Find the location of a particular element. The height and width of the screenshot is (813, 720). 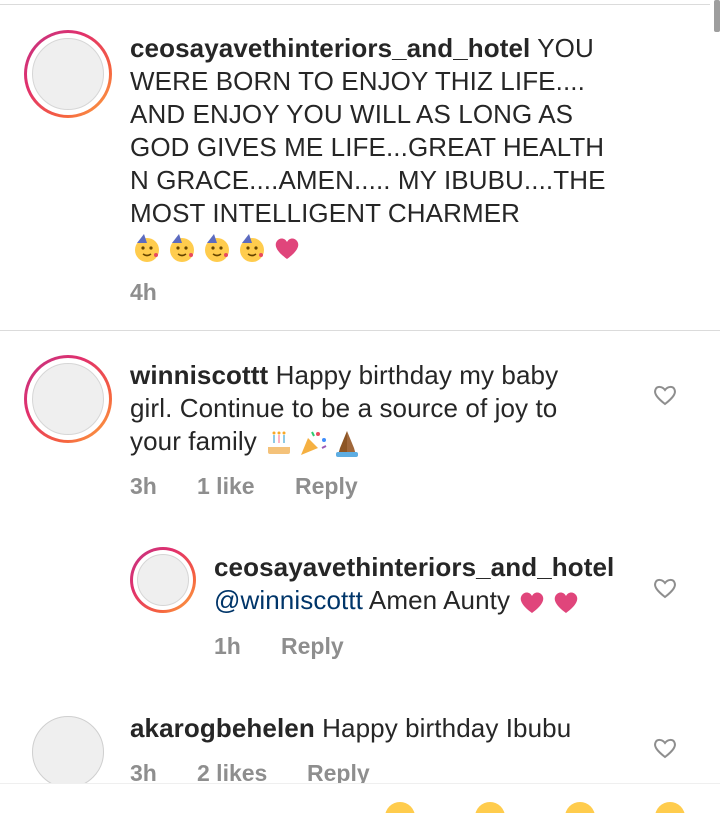

comment-line: Happy birthday my baby is located at coordinates (413, 375).